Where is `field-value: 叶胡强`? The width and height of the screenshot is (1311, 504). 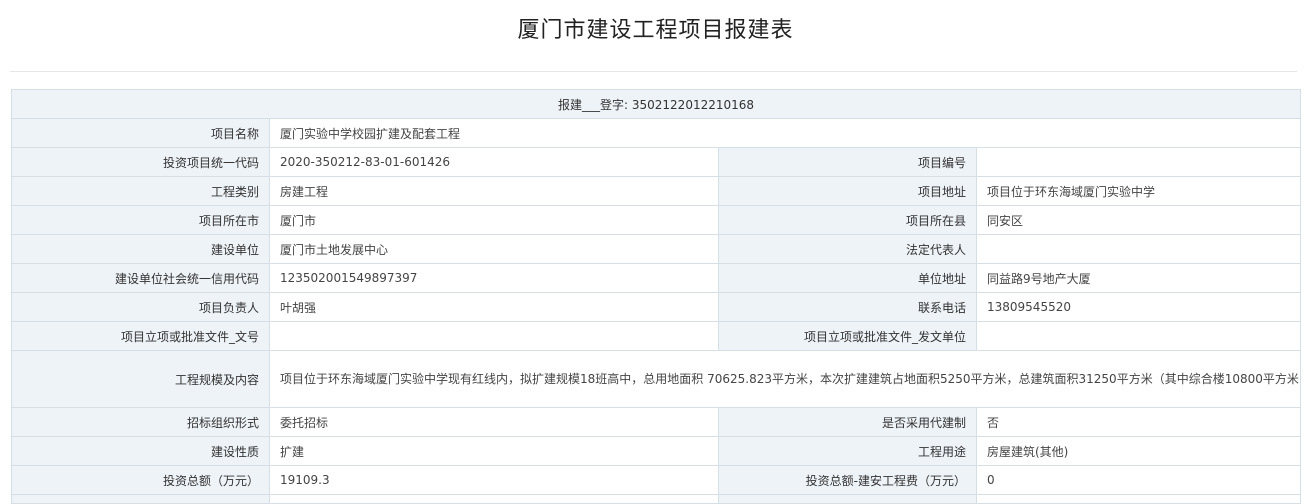 field-value: 叶胡强 is located at coordinates (494, 307).